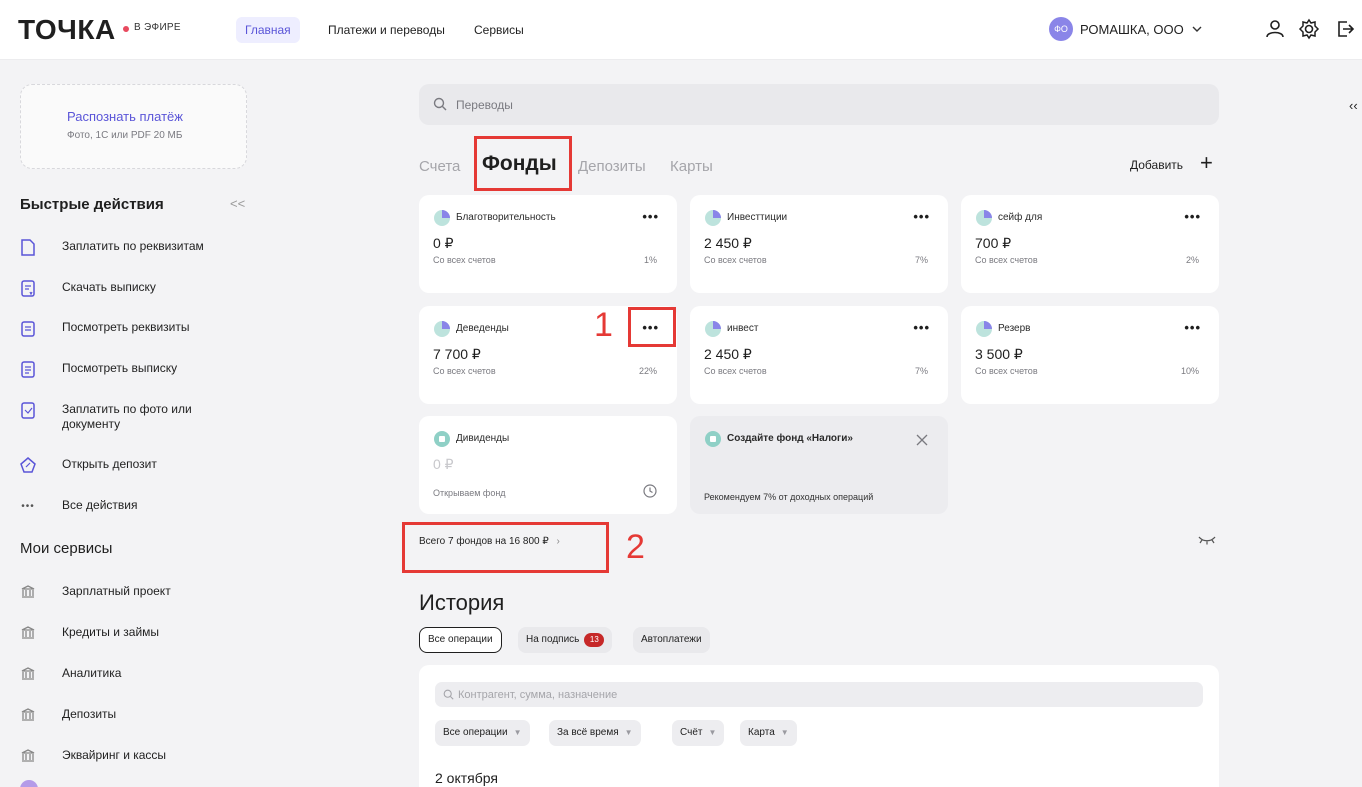 The width and height of the screenshot is (1362, 787). Describe the element at coordinates (135, 328) in the screenshot. I see `quick-item-view-details: Посмотреть реквизиты` at that location.